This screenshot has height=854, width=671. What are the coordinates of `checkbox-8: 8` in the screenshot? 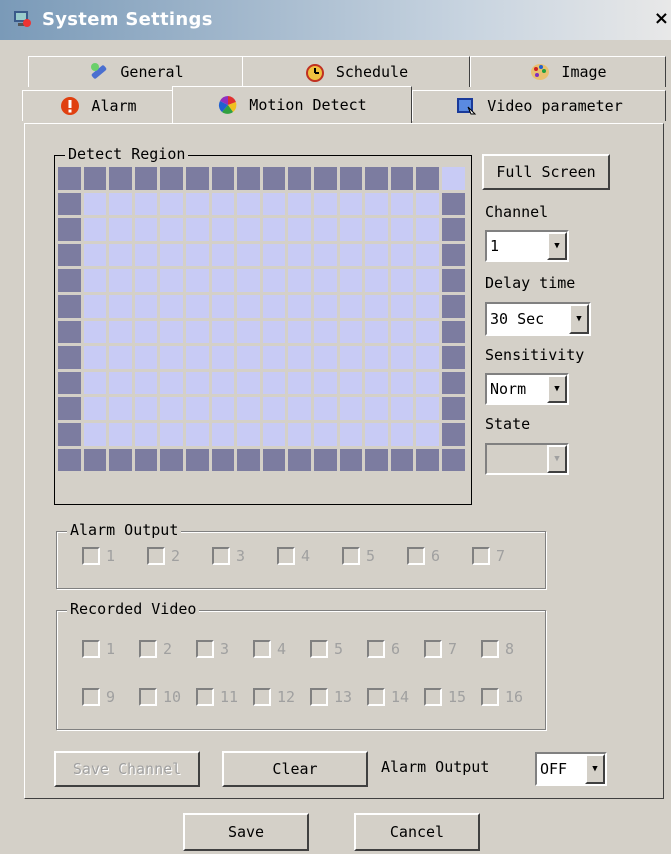 It's located at (497, 649).